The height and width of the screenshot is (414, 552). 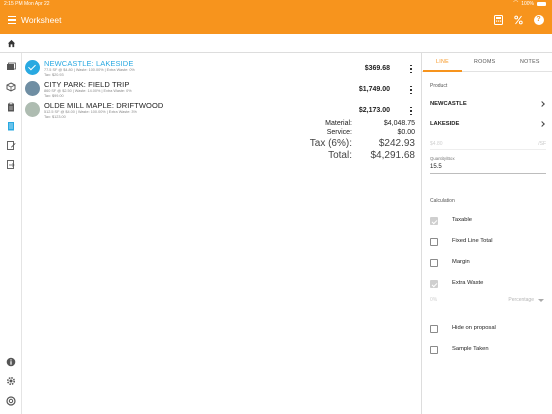 I want to click on taxable-label: Taxable, so click(x=462, y=220).